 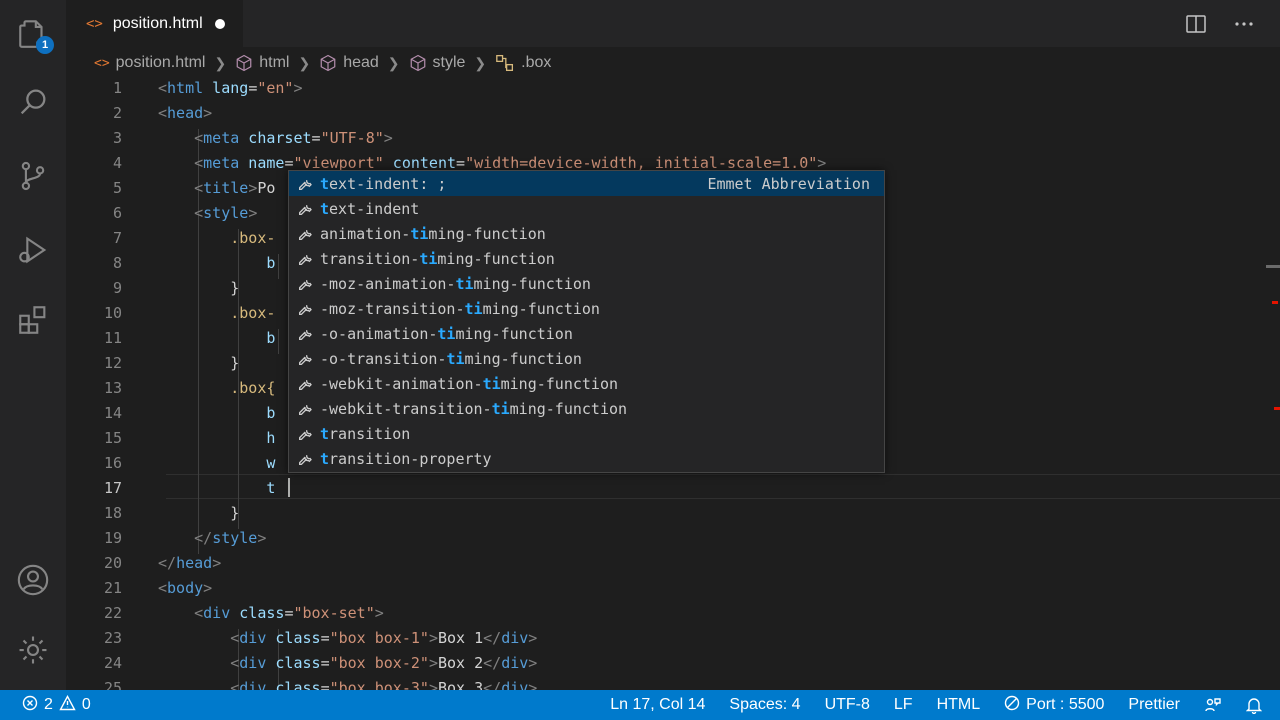 What do you see at coordinates (112, 413) in the screenshot?
I see `line-number: 14` at bounding box center [112, 413].